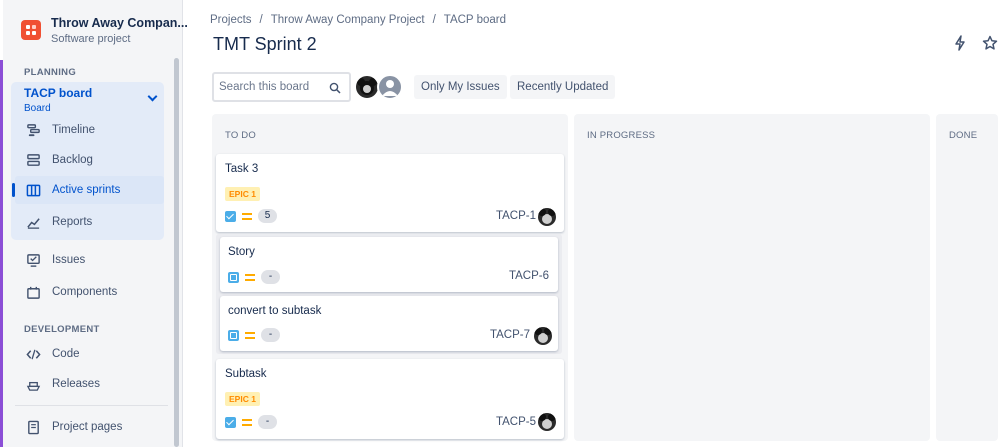 This screenshot has width=998, height=447. What do you see at coordinates (231, 20) in the screenshot?
I see `breadcrumb-projects: Projects` at bounding box center [231, 20].